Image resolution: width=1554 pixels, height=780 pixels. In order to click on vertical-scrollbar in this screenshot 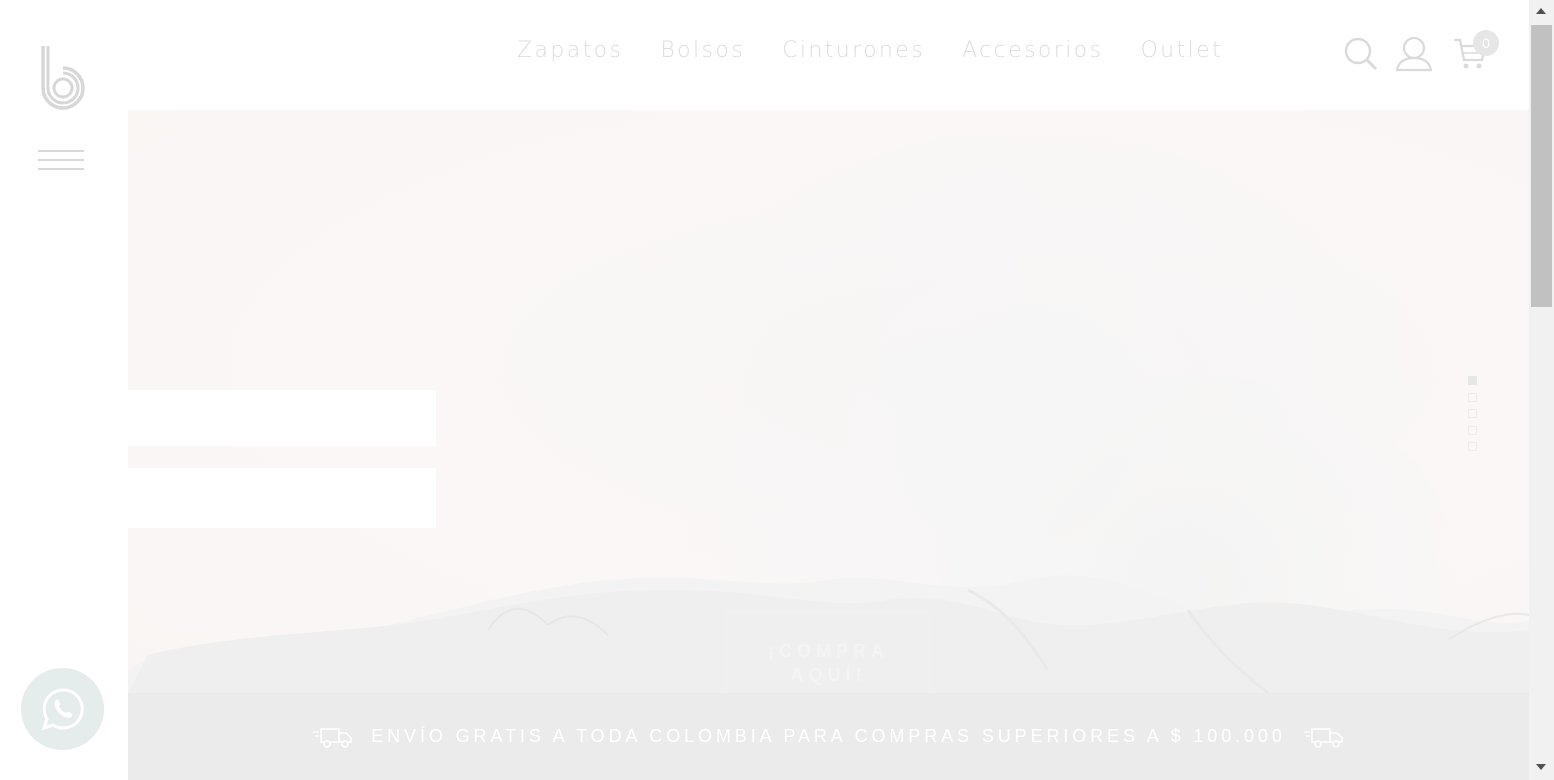, I will do `click(1541, 390)`.